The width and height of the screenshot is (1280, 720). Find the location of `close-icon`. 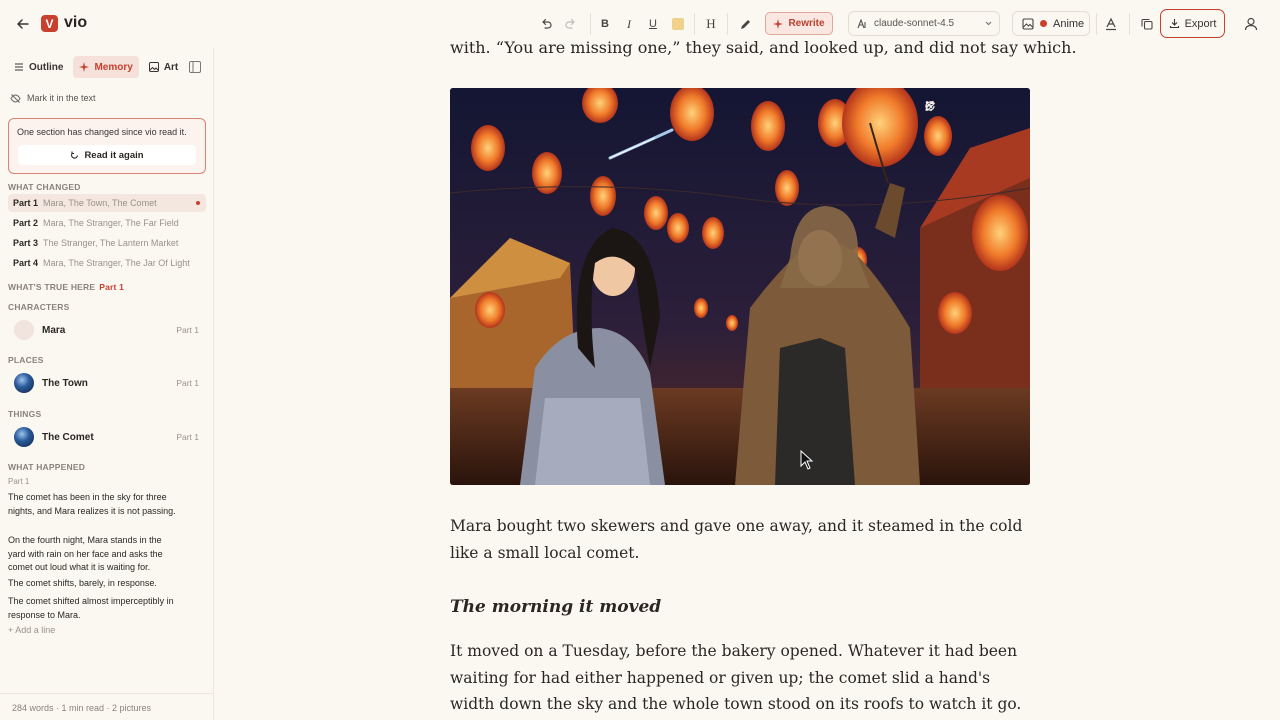

close-icon is located at coordinates (971, 108).